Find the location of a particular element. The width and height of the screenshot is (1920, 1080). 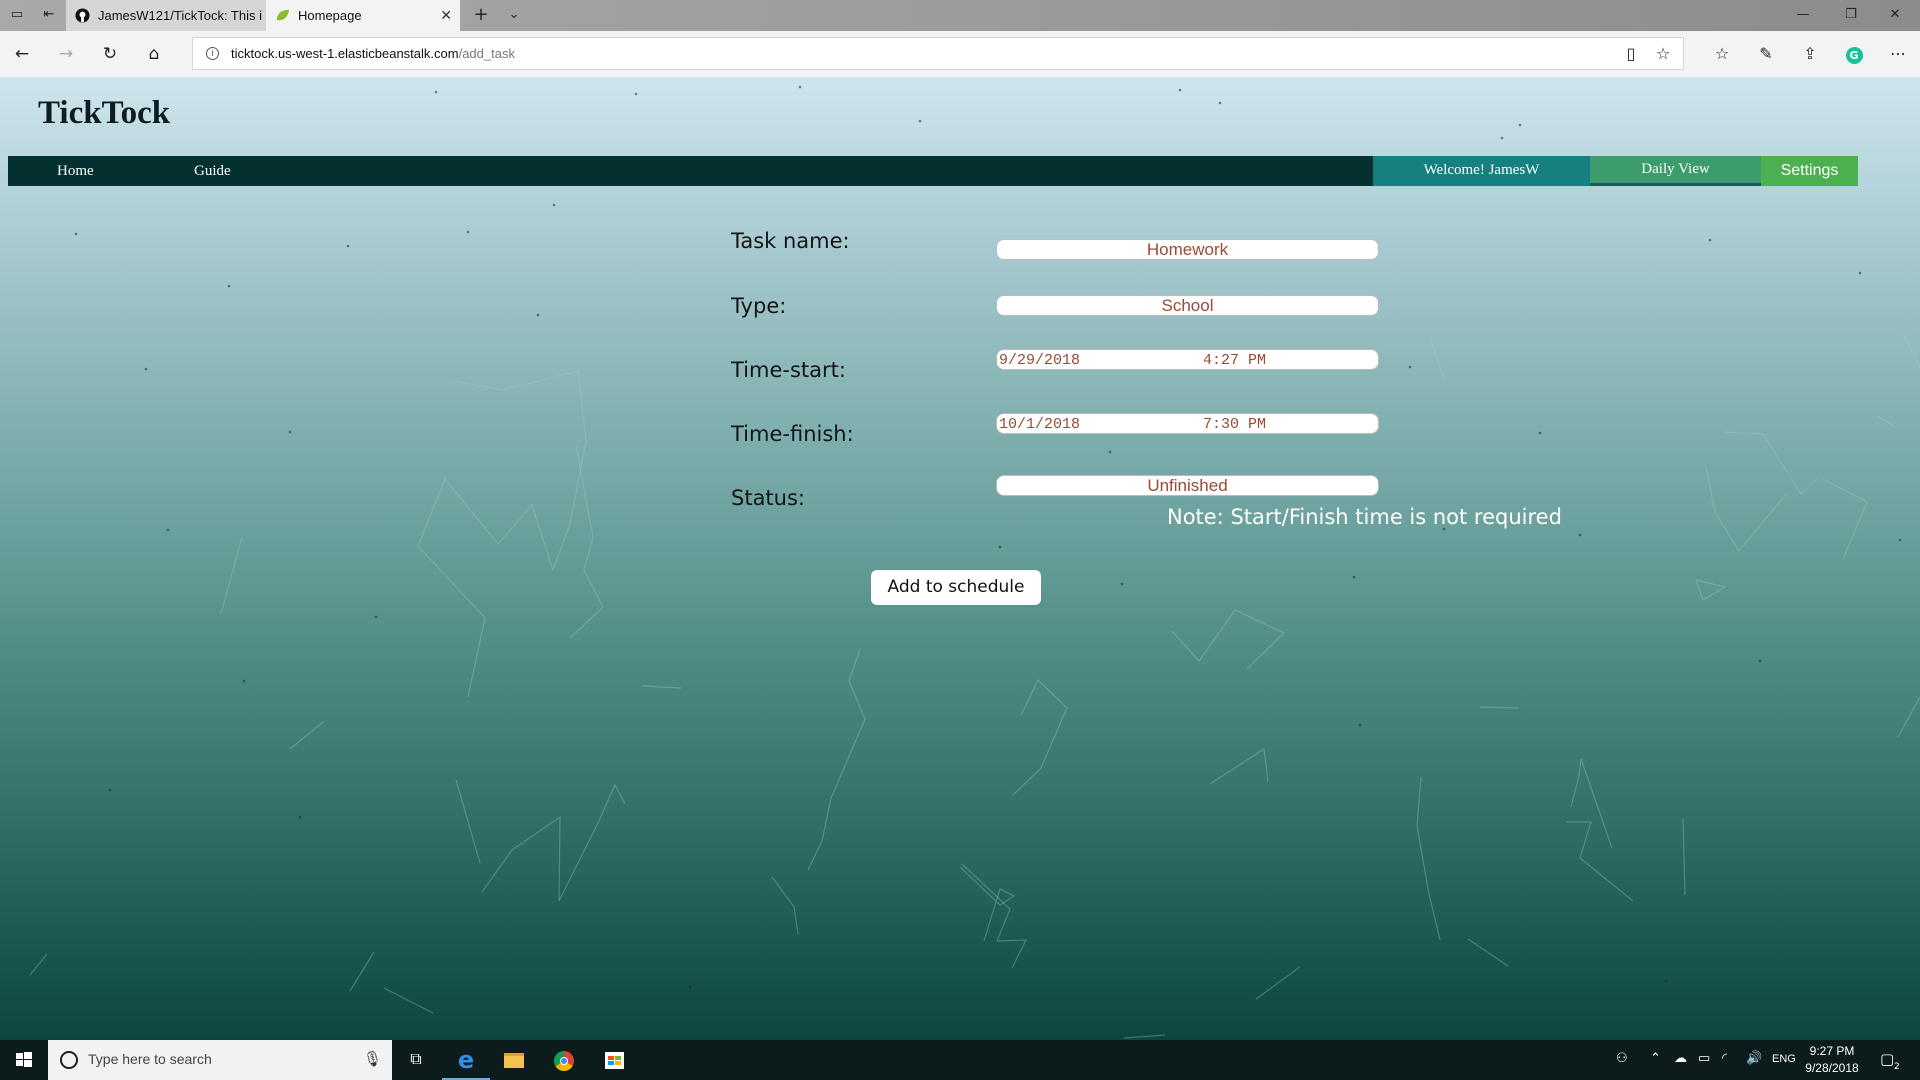

clock-date: 9/28/2018 is located at coordinates (1832, 1068).